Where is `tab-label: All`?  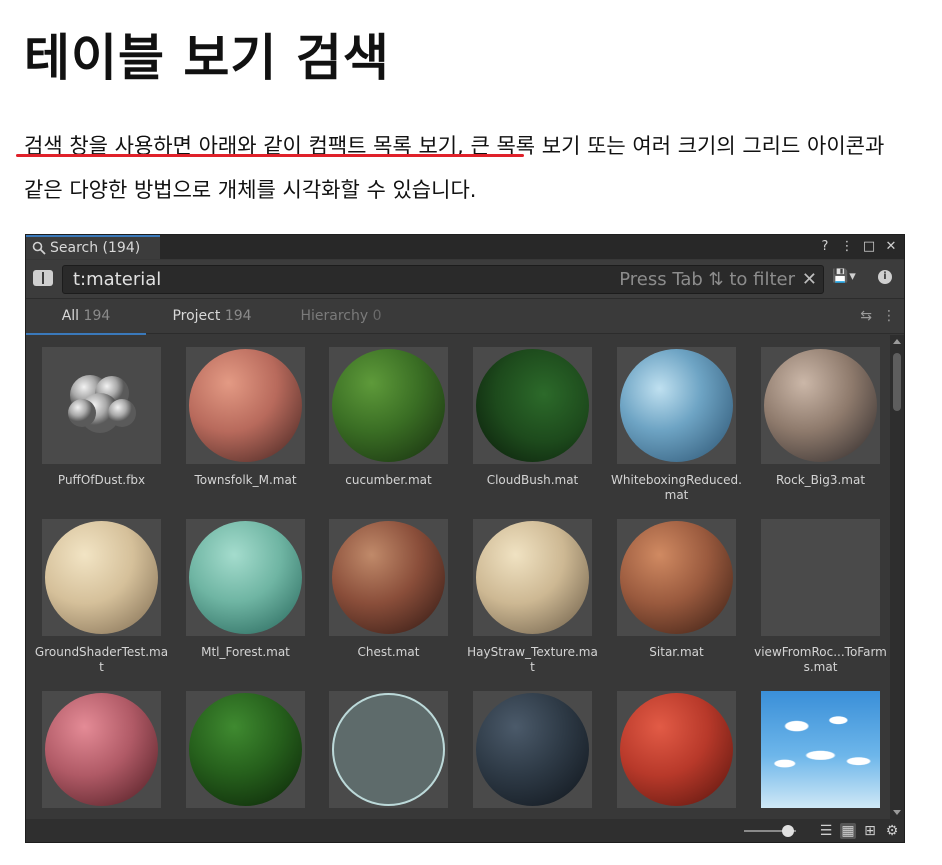
tab-label: All is located at coordinates (70, 316).